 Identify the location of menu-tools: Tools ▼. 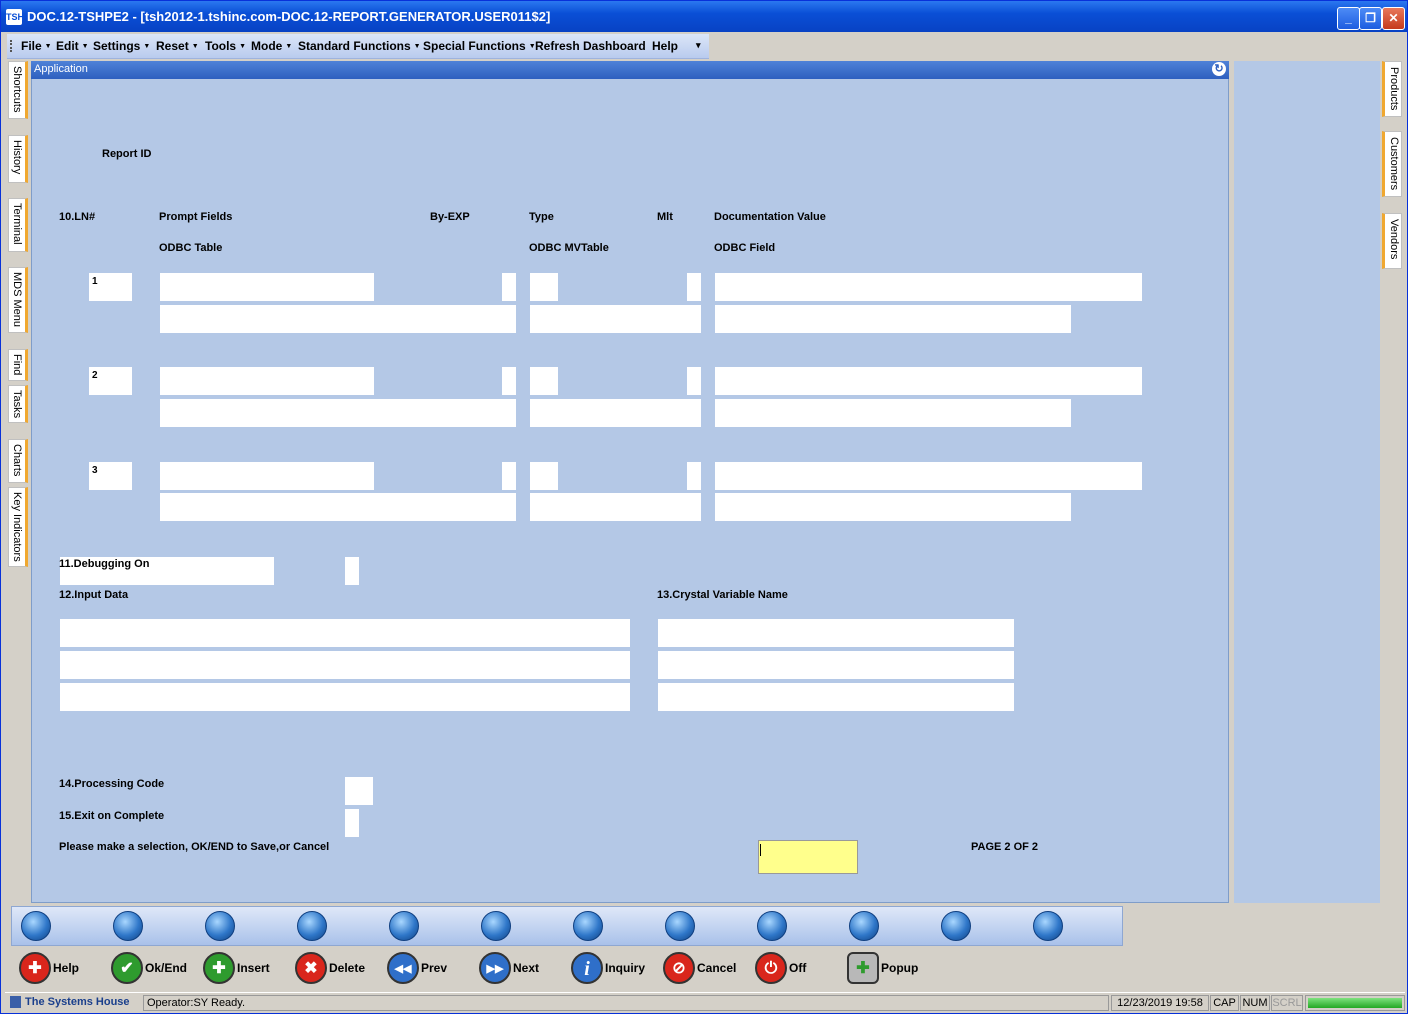
(225, 46).